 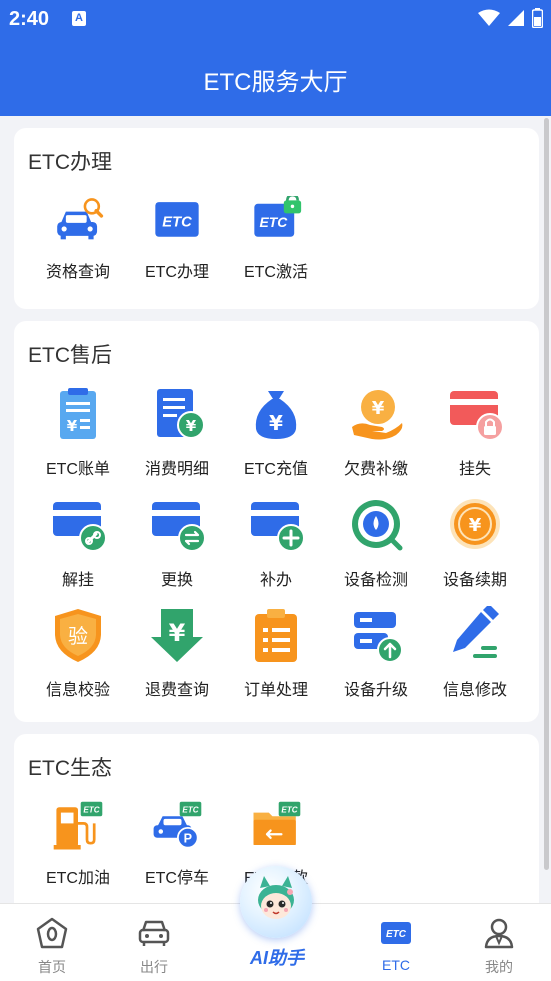 I want to click on bill-icon: ¥, so click(x=78, y=413).